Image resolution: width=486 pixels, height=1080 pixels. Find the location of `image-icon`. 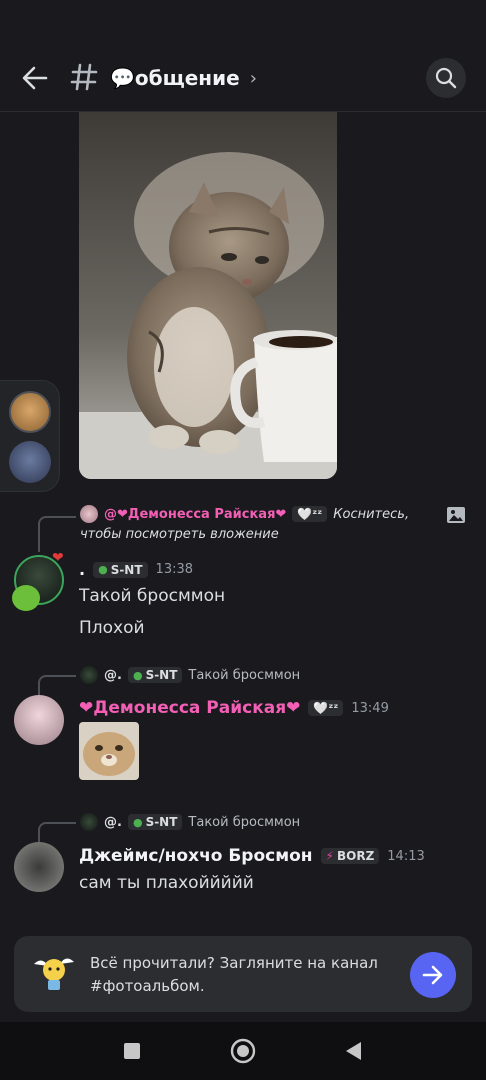

image-icon is located at coordinates (456, 515).